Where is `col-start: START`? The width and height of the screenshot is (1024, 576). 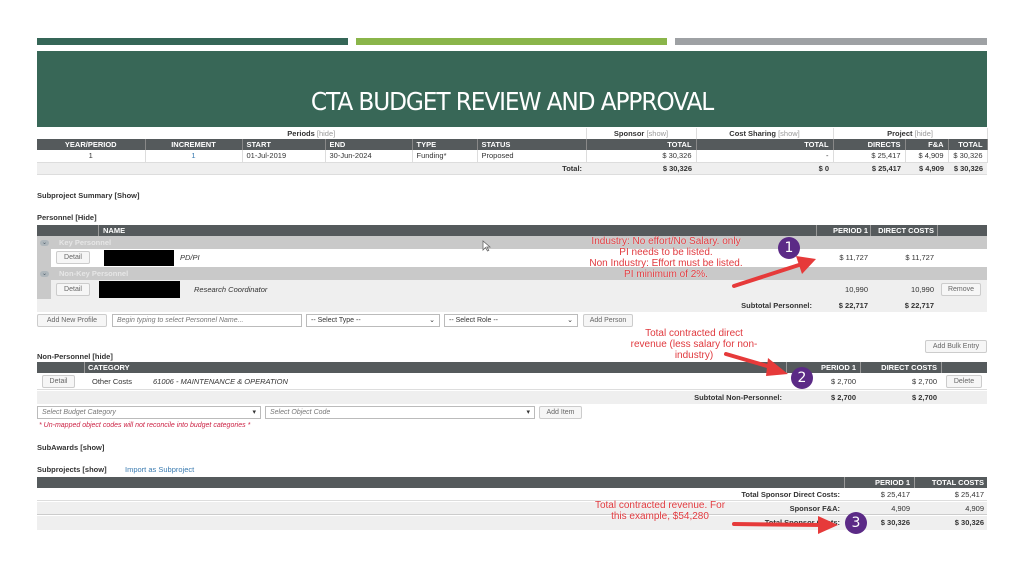
col-start: START is located at coordinates (284, 144).